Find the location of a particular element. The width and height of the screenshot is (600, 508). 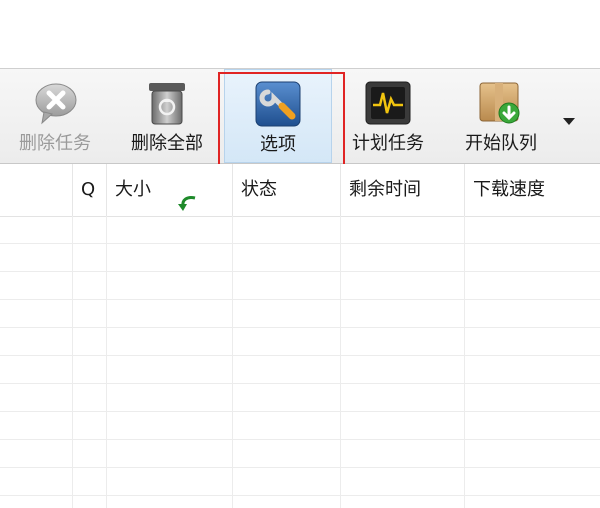

start-queue-button: 开始队列 is located at coordinates (501, 116).